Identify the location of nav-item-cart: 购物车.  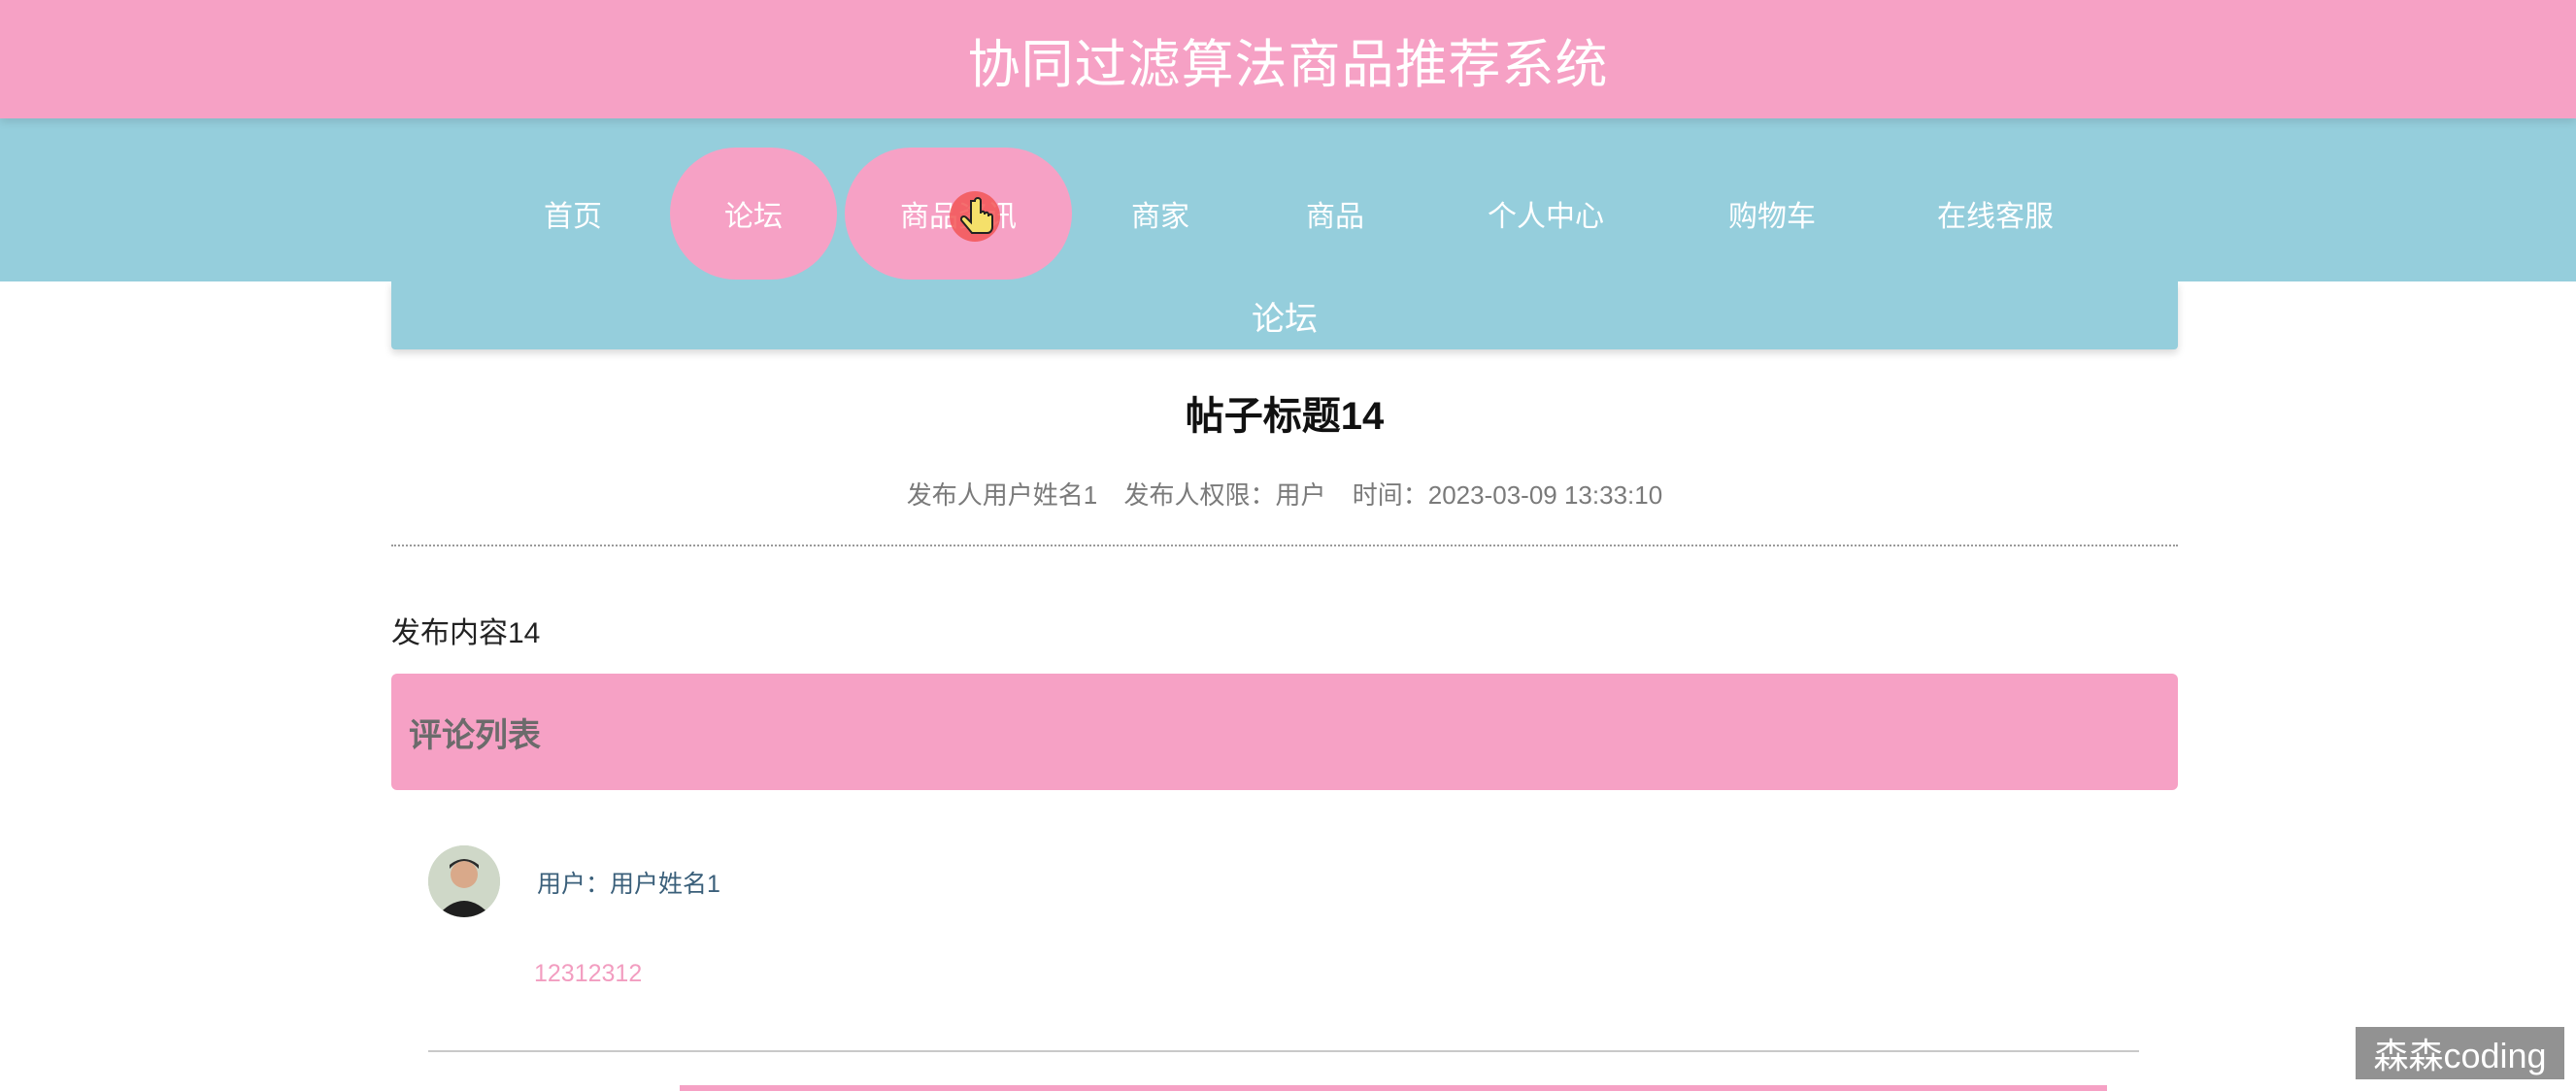
(1772, 214).